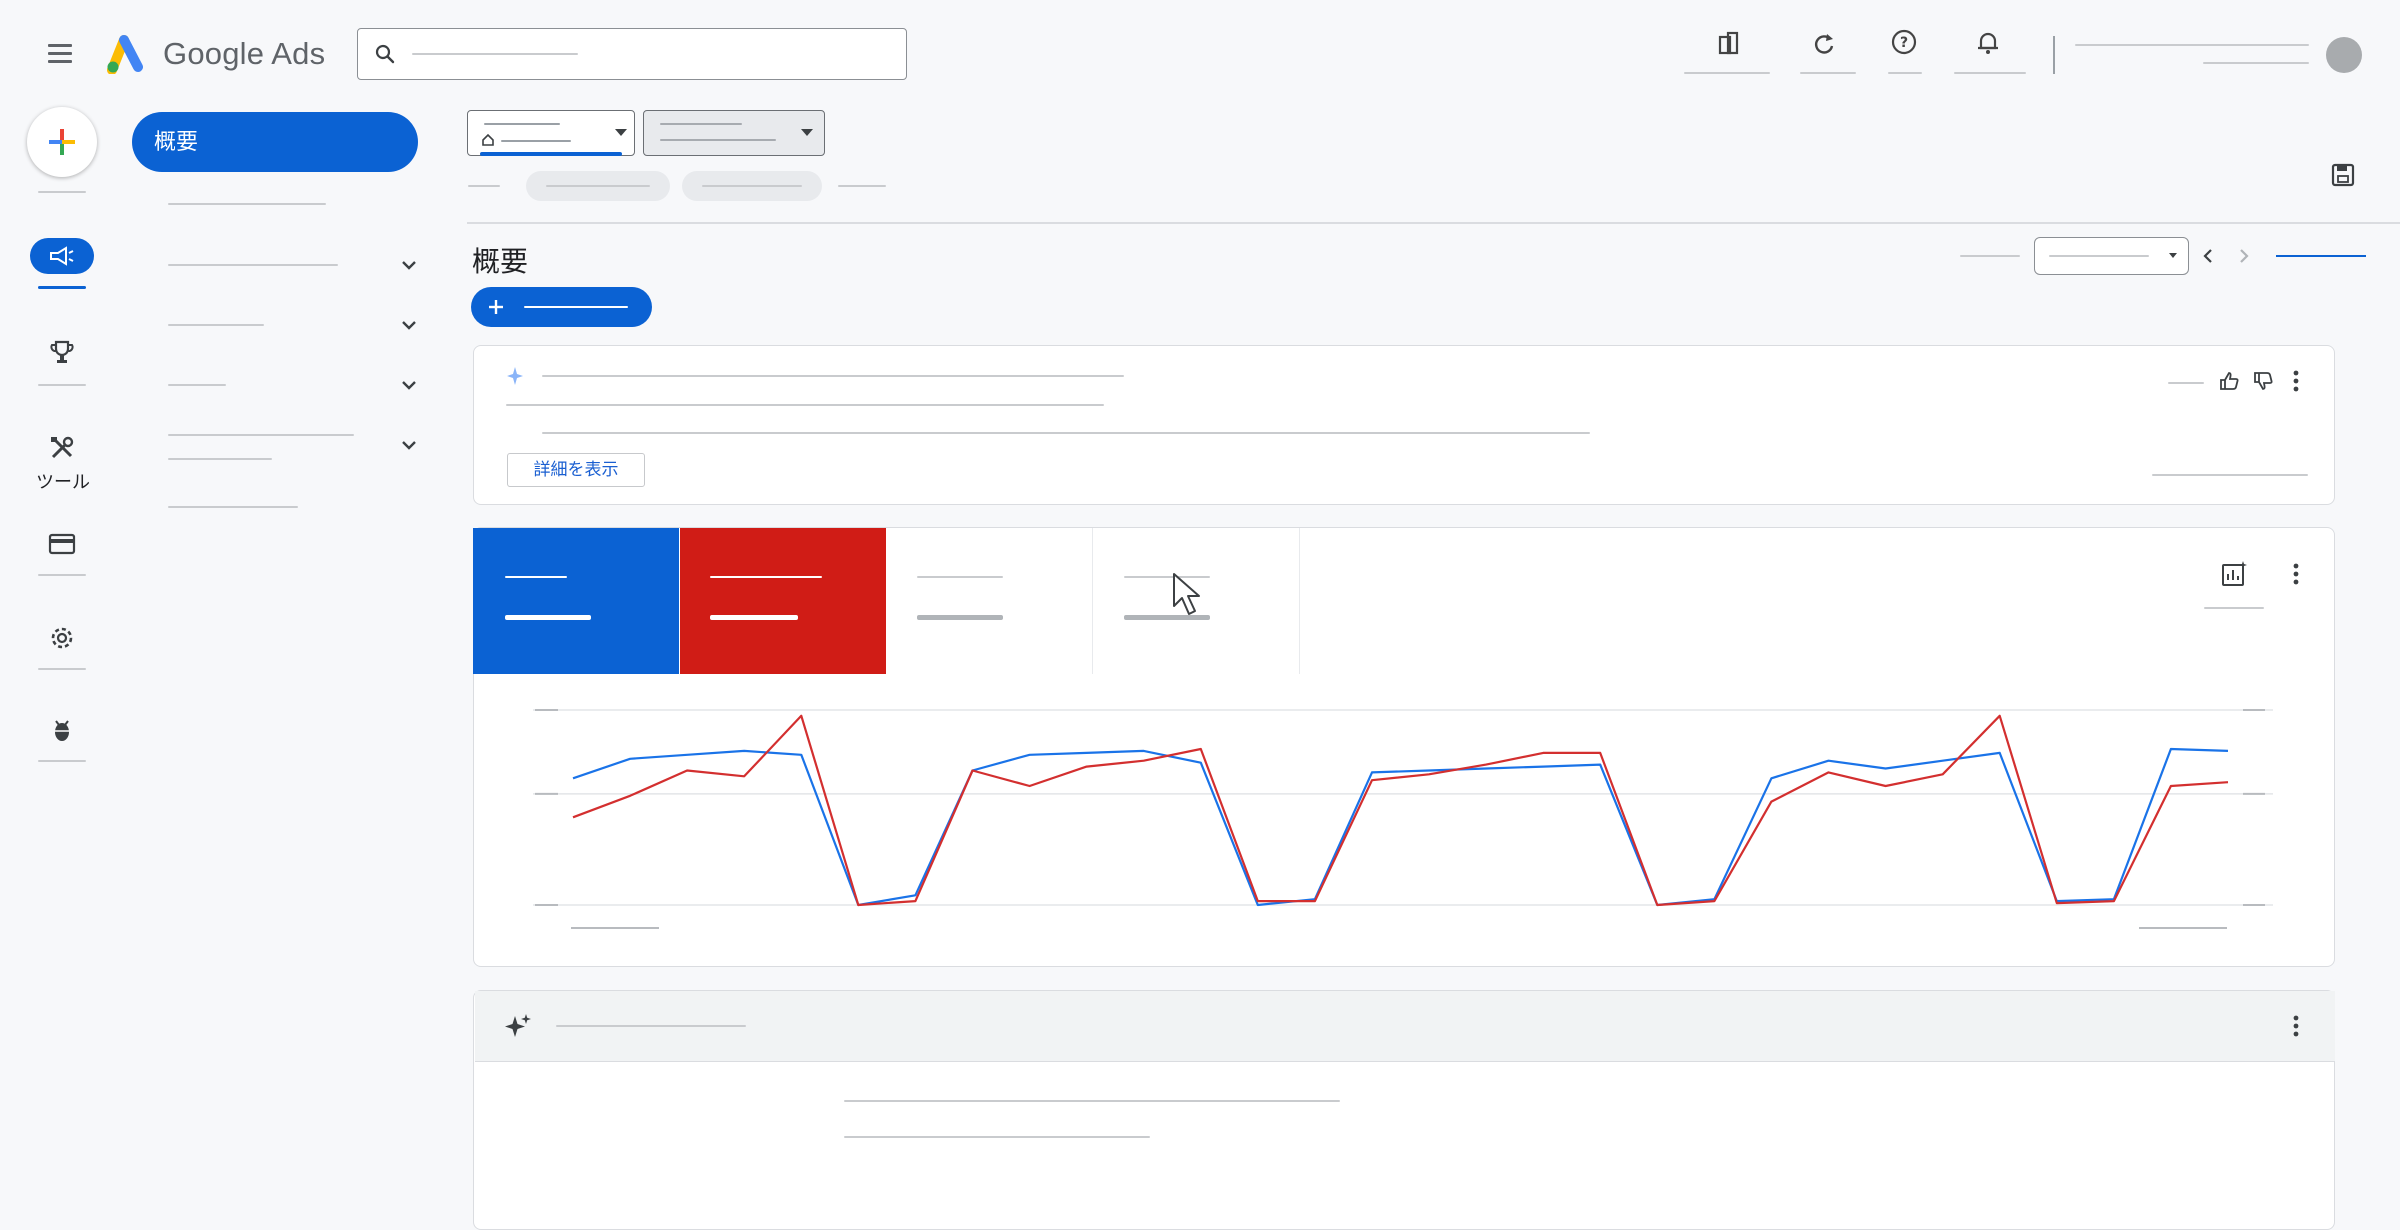 This screenshot has height=1230, width=2400. I want to click on create-label-line, so click(62, 192).